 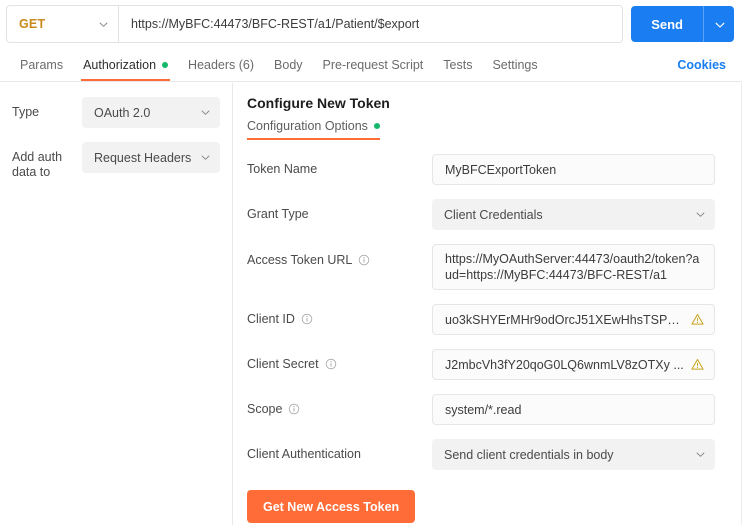 What do you see at coordinates (667, 24) in the screenshot?
I see `send-button: Send` at bounding box center [667, 24].